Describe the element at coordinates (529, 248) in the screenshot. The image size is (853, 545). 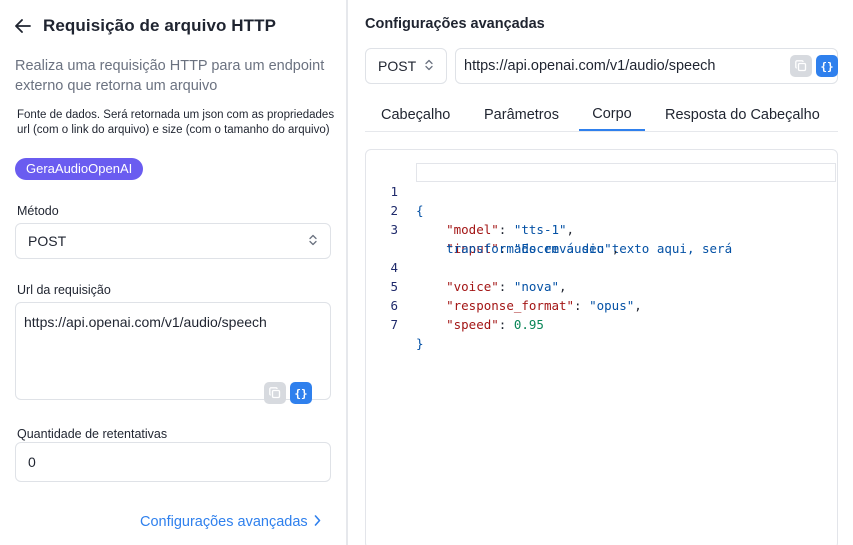
I see `json-value: transformado em áudio"` at that location.